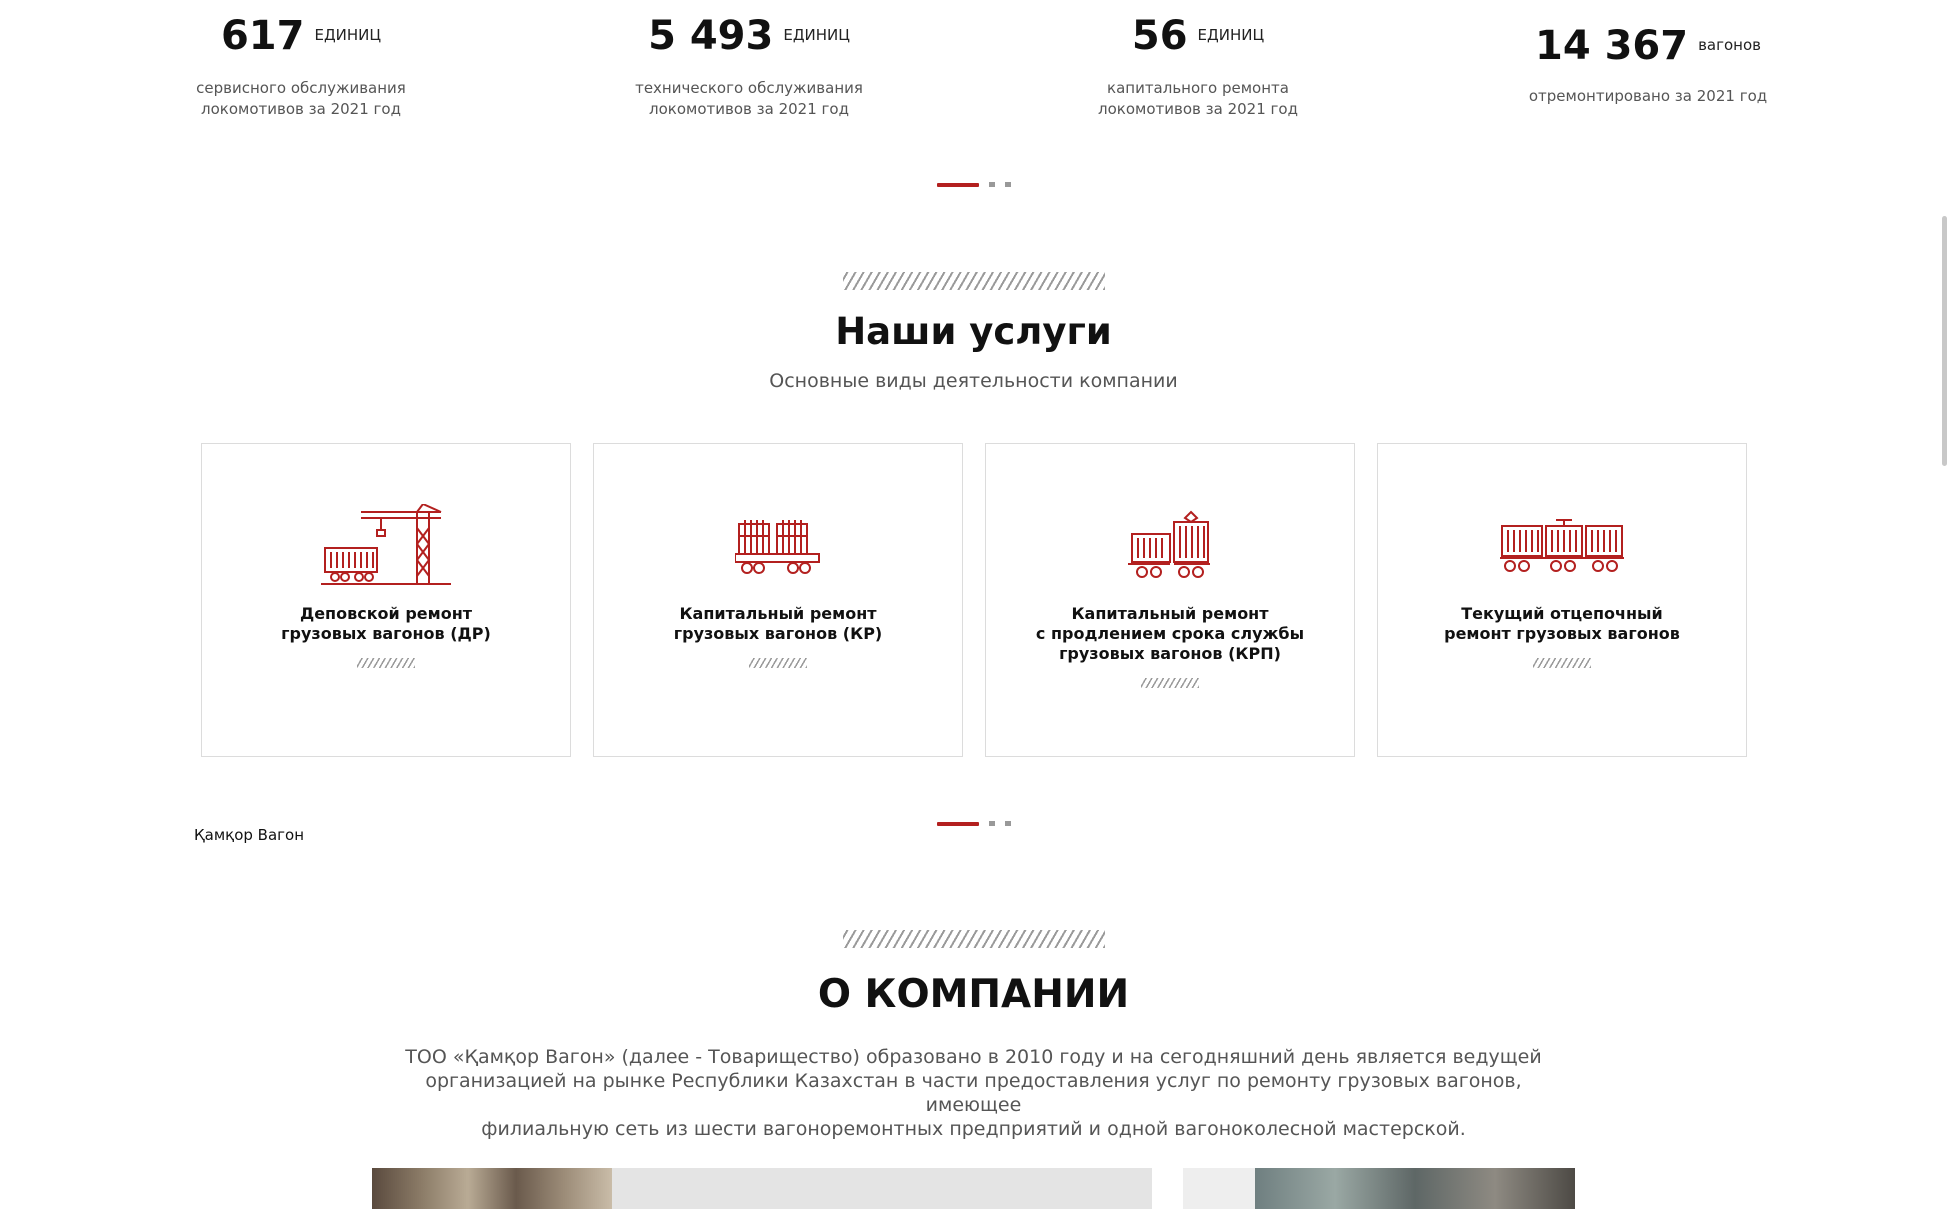  I want to click on service-card-title: Деповской ремонт грузовых вагонов (ДР), so click(386, 624).